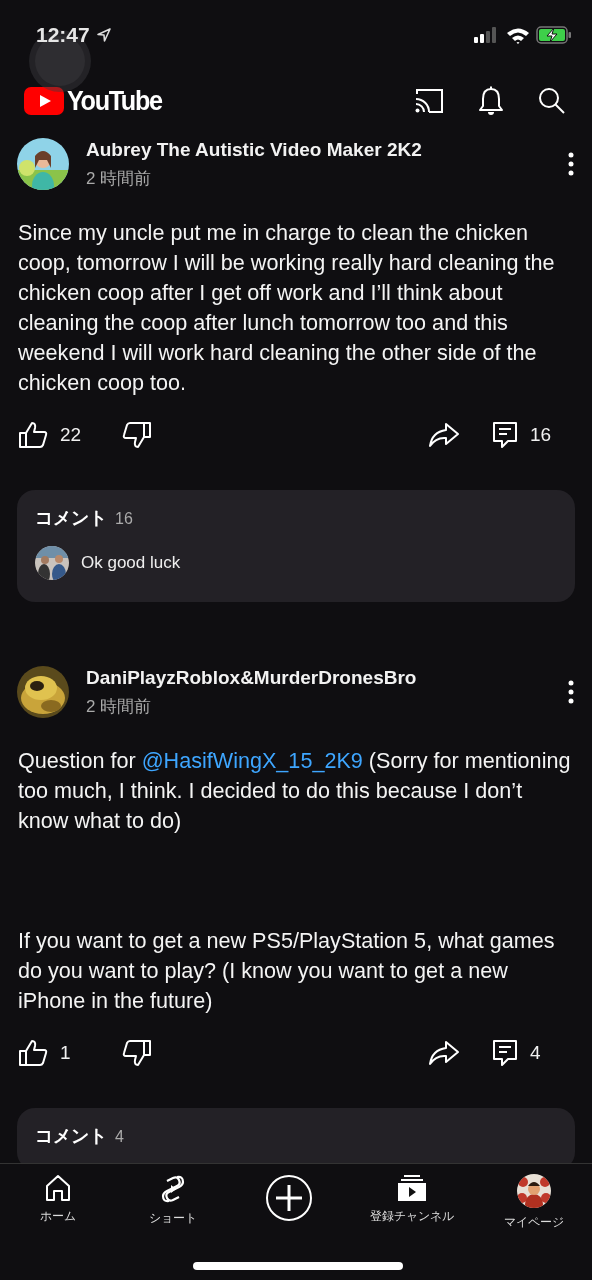  I want to click on nav-tab: マイページ, so click(534, 1202).